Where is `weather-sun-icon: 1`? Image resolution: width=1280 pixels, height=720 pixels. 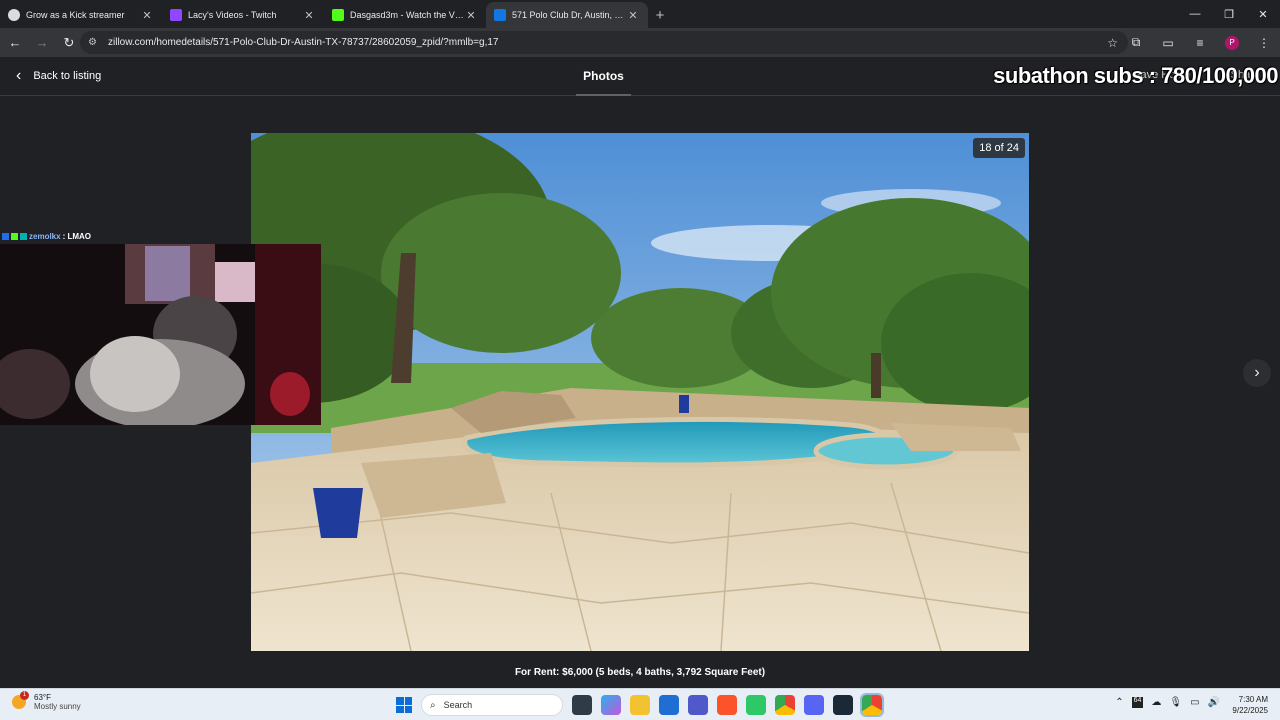
weather-sun-icon: 1 is located at coordinates (20, 700).